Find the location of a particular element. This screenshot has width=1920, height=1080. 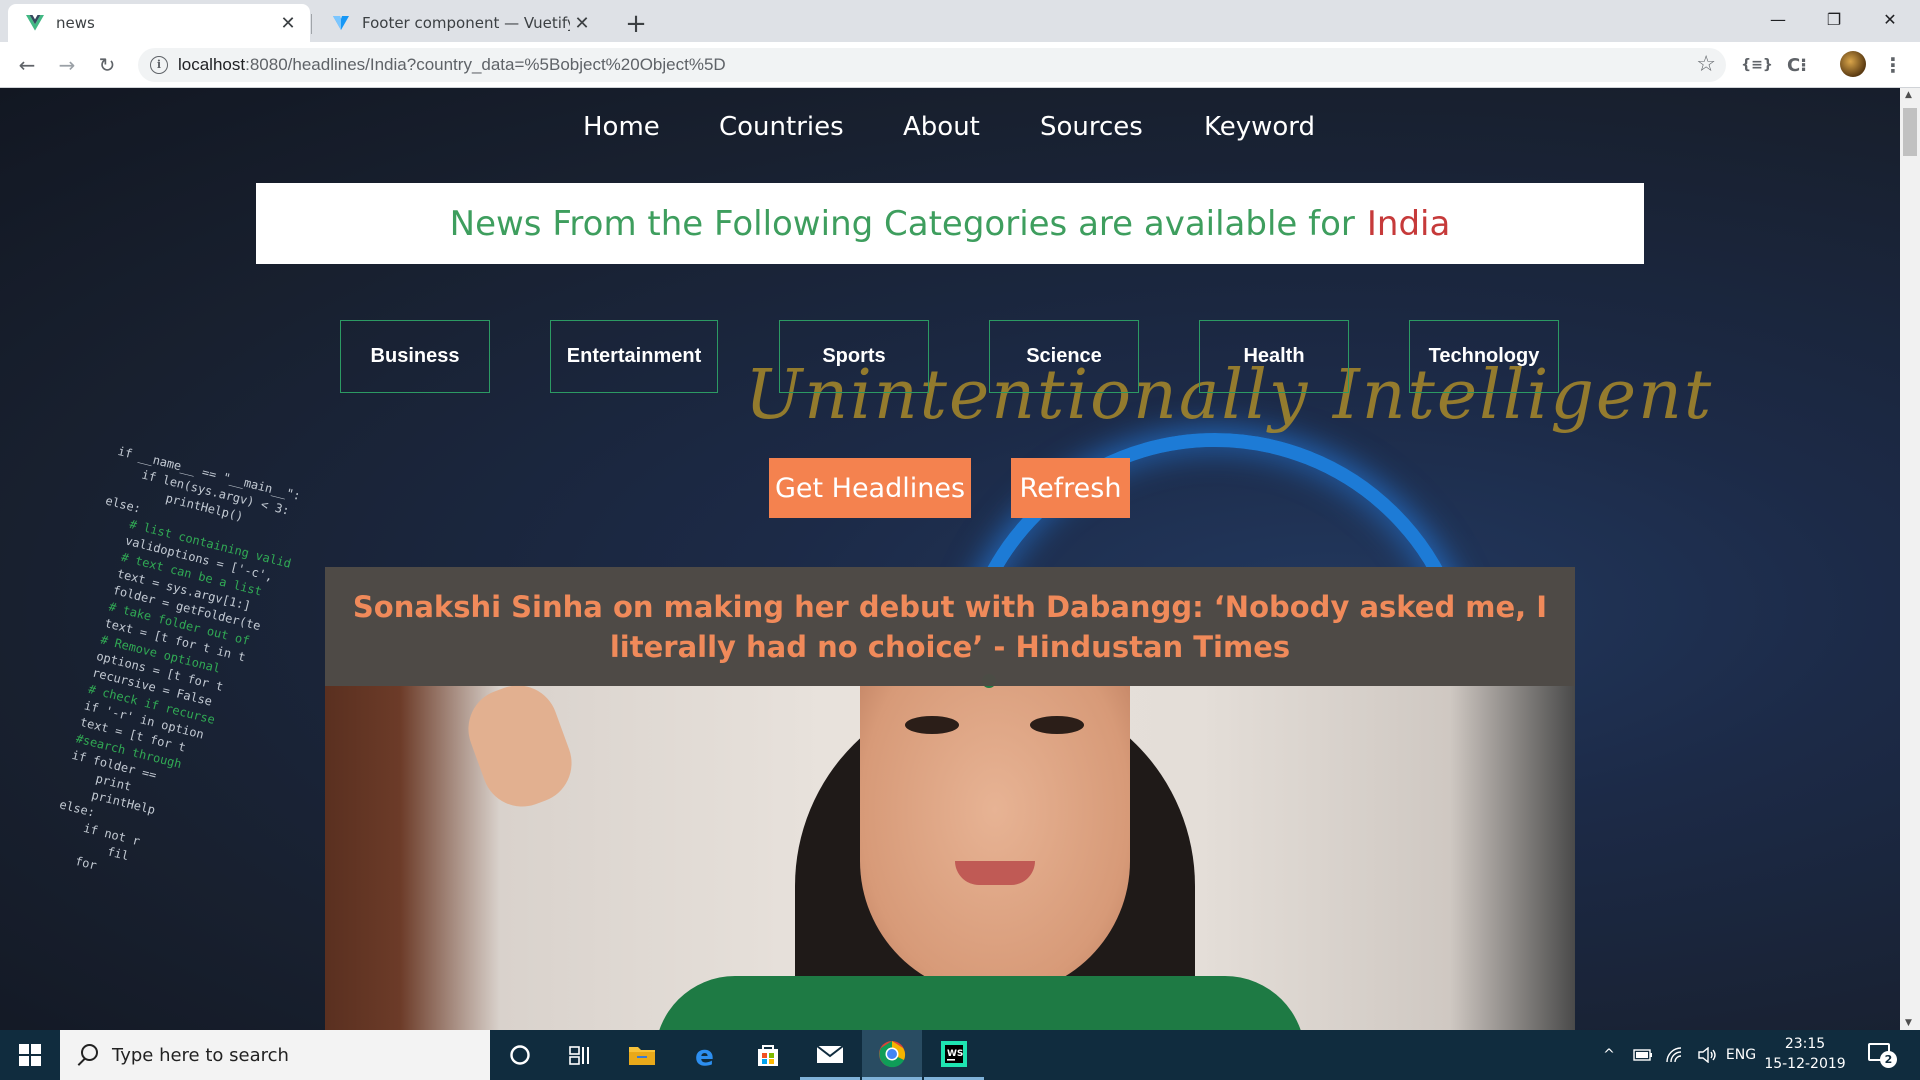

vue-logo-icon is located at coordinates (35, 23).